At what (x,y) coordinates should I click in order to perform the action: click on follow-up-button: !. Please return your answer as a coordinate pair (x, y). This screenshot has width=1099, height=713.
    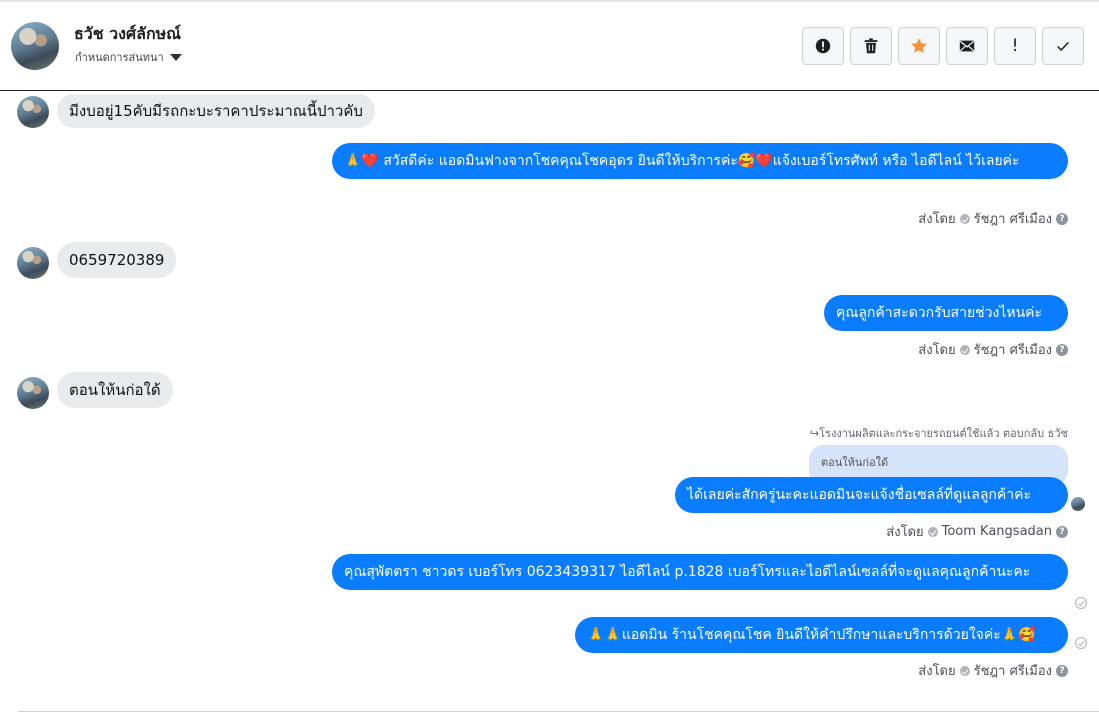
    Looking at the image, I should click on (1015, 46).